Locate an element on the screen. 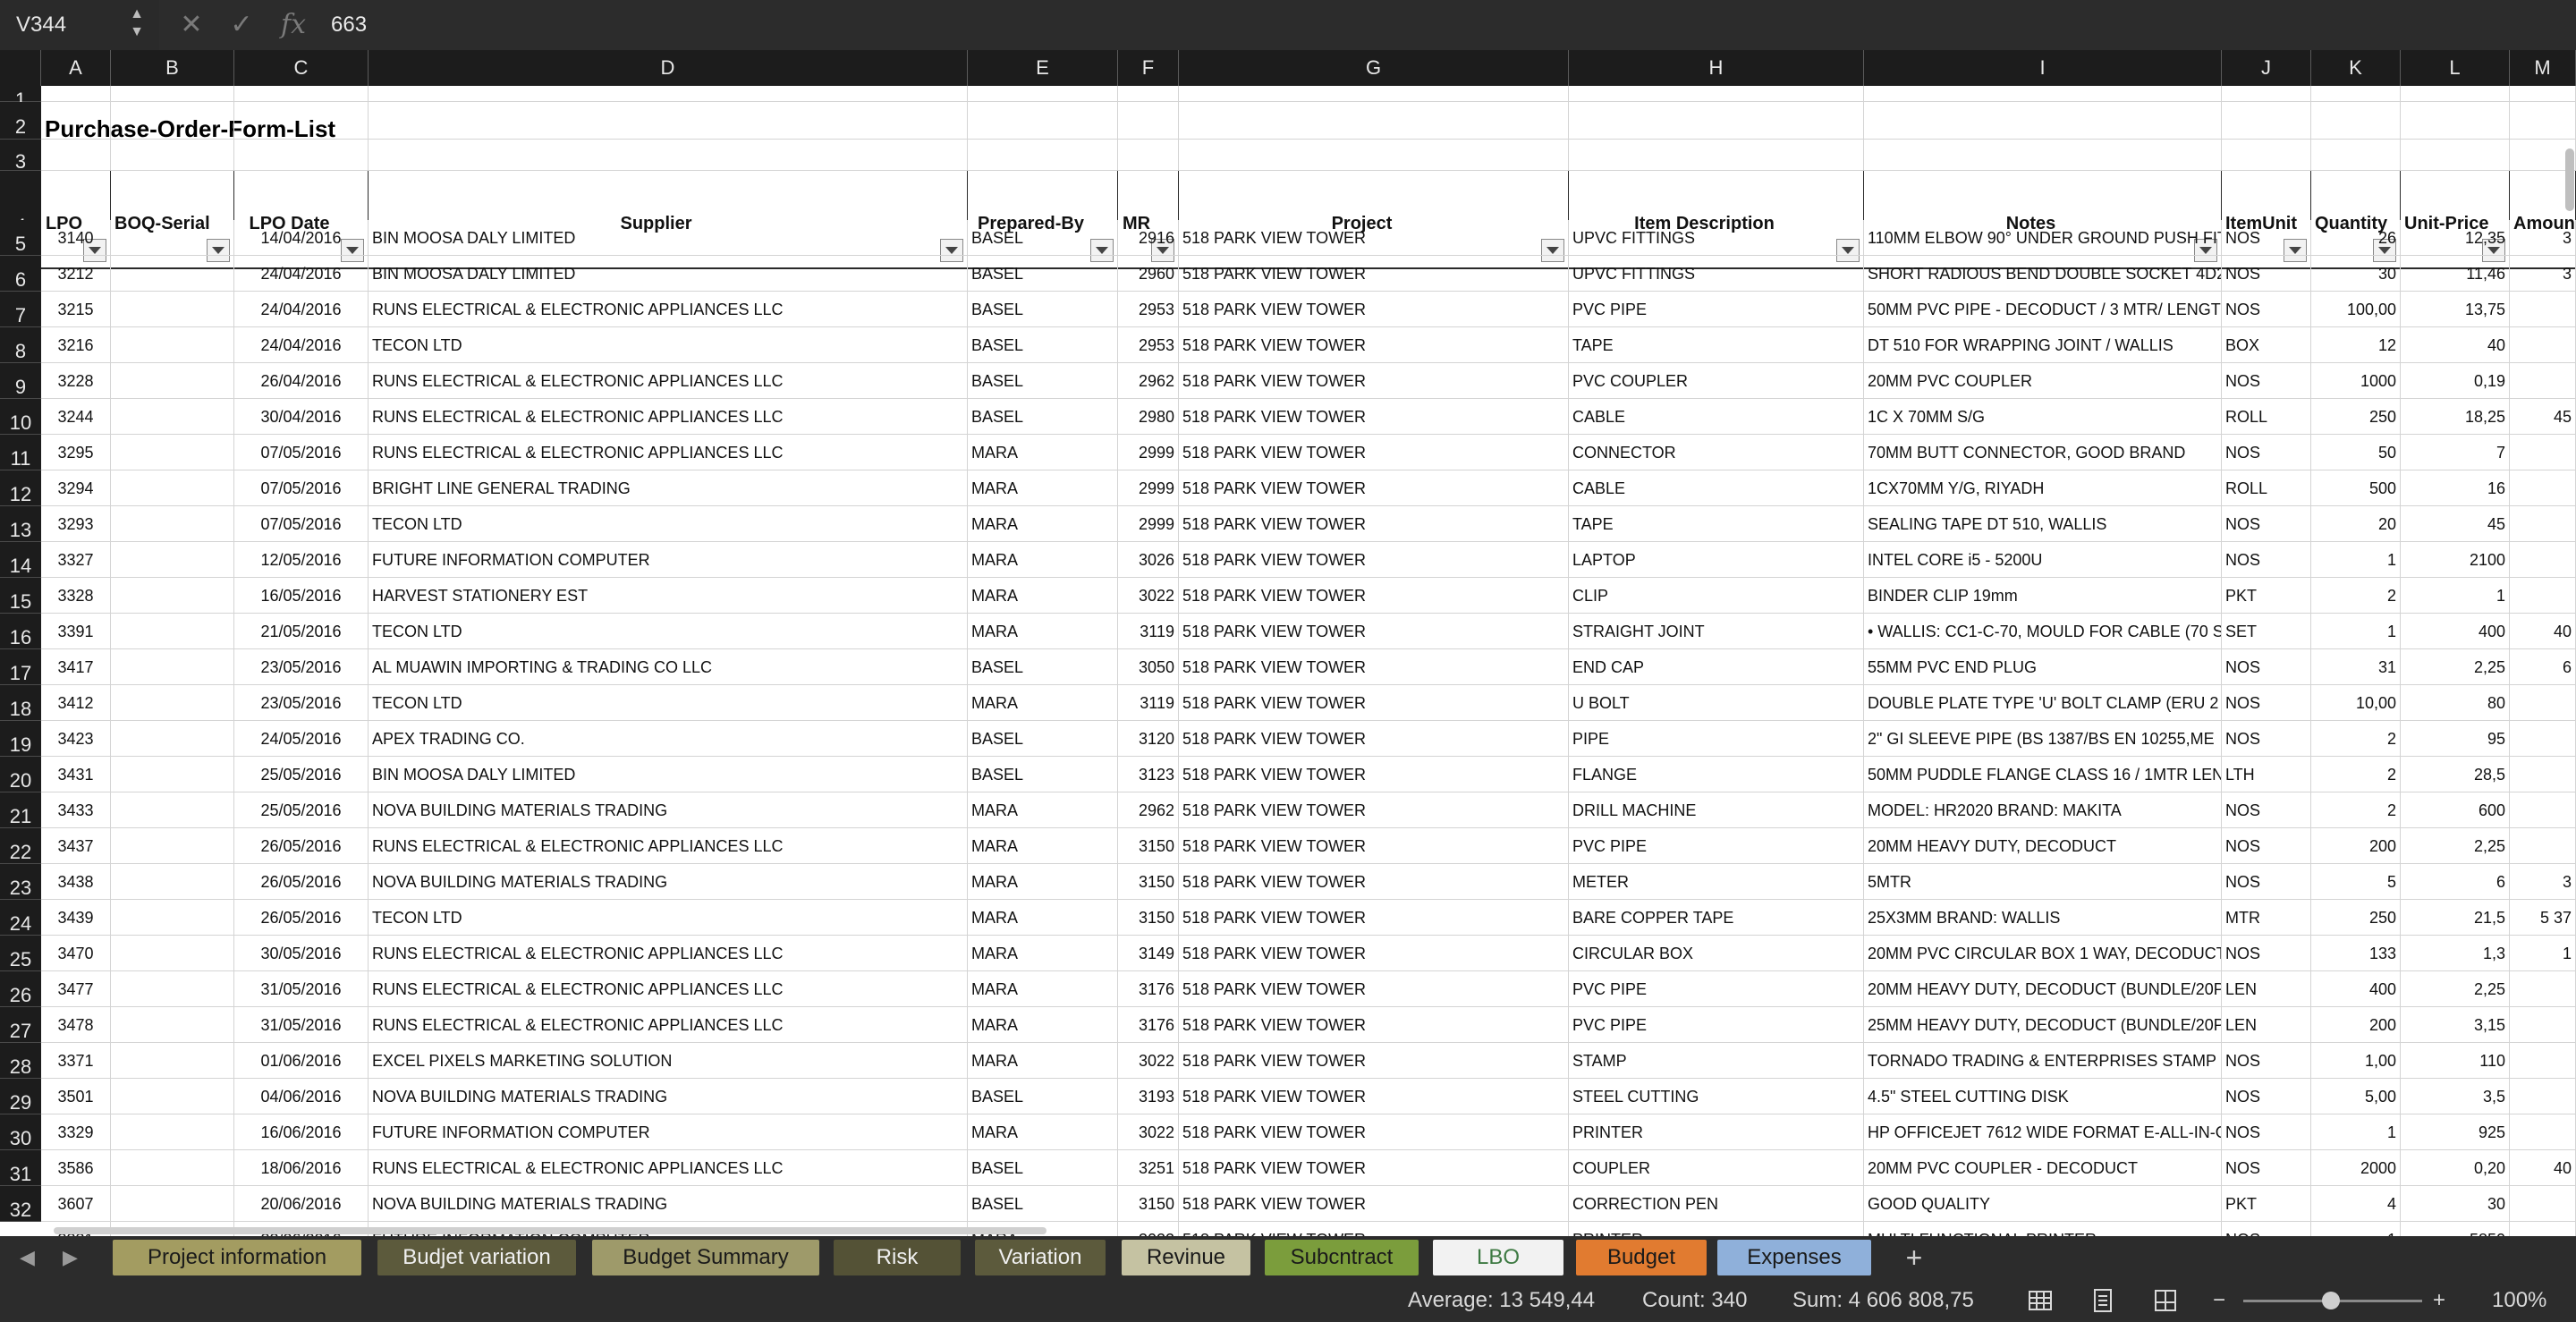 The width and height of the screenshot is (2576, 1322). table-cell: LTH is located at coordinates (2266, 774).